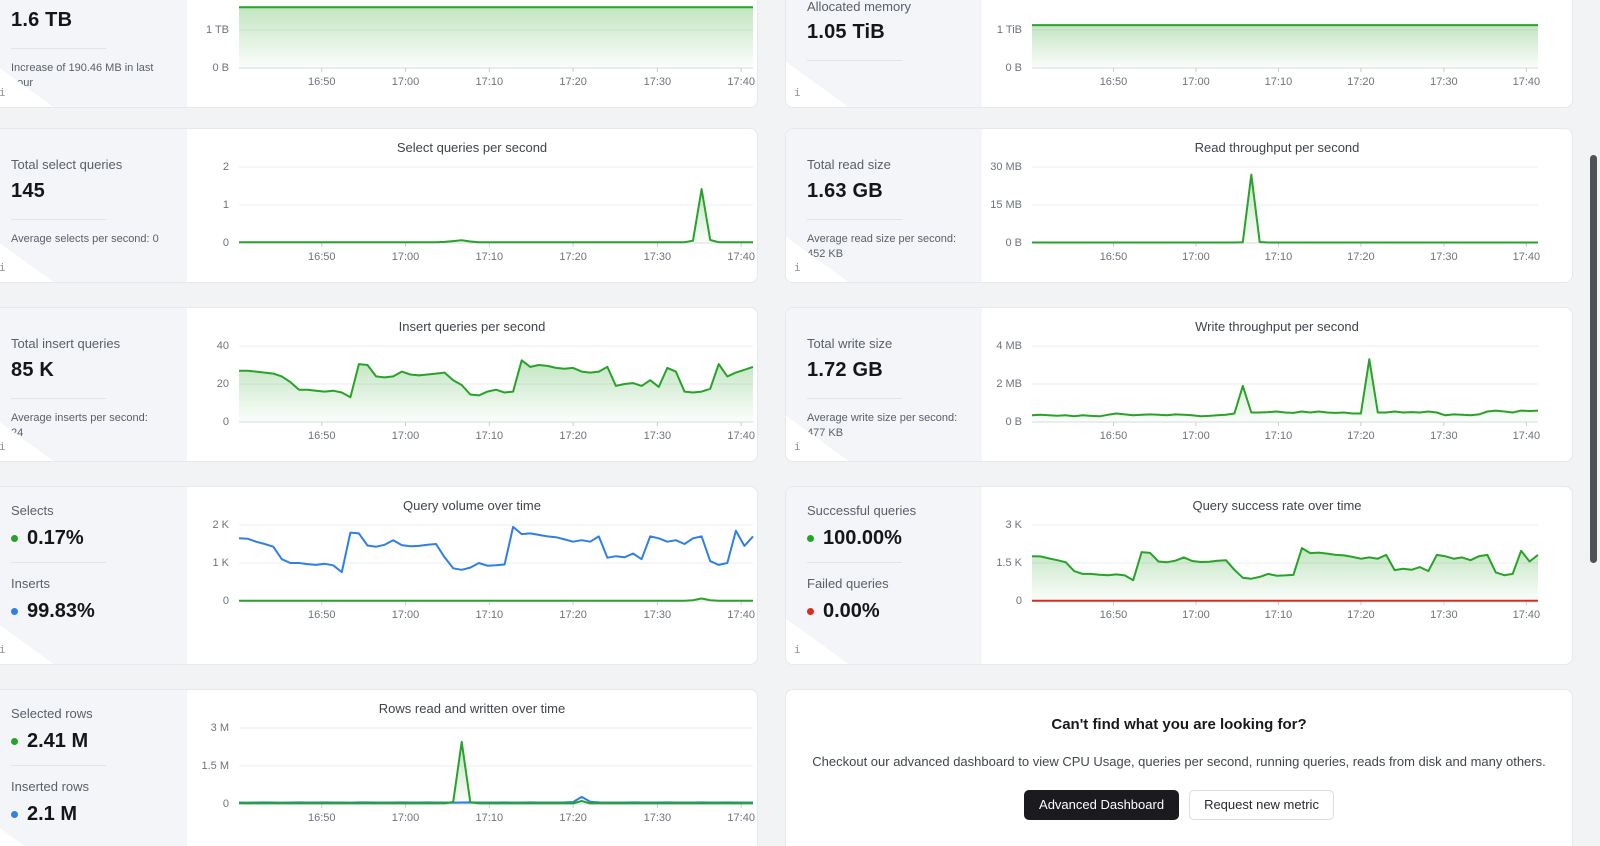 The width and height of the screenshot is (1600, 846). Describe the element at coordinates (14, 611) in the screenshot. I see `blue-legend-dot` at that location.